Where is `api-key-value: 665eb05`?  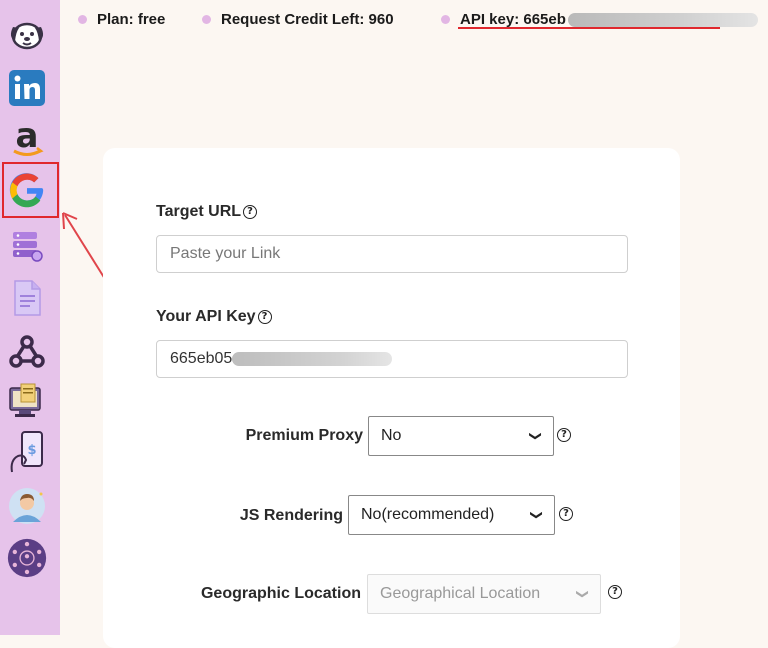 api-key-value: 665eb05 is located at coordinates (201, 358).